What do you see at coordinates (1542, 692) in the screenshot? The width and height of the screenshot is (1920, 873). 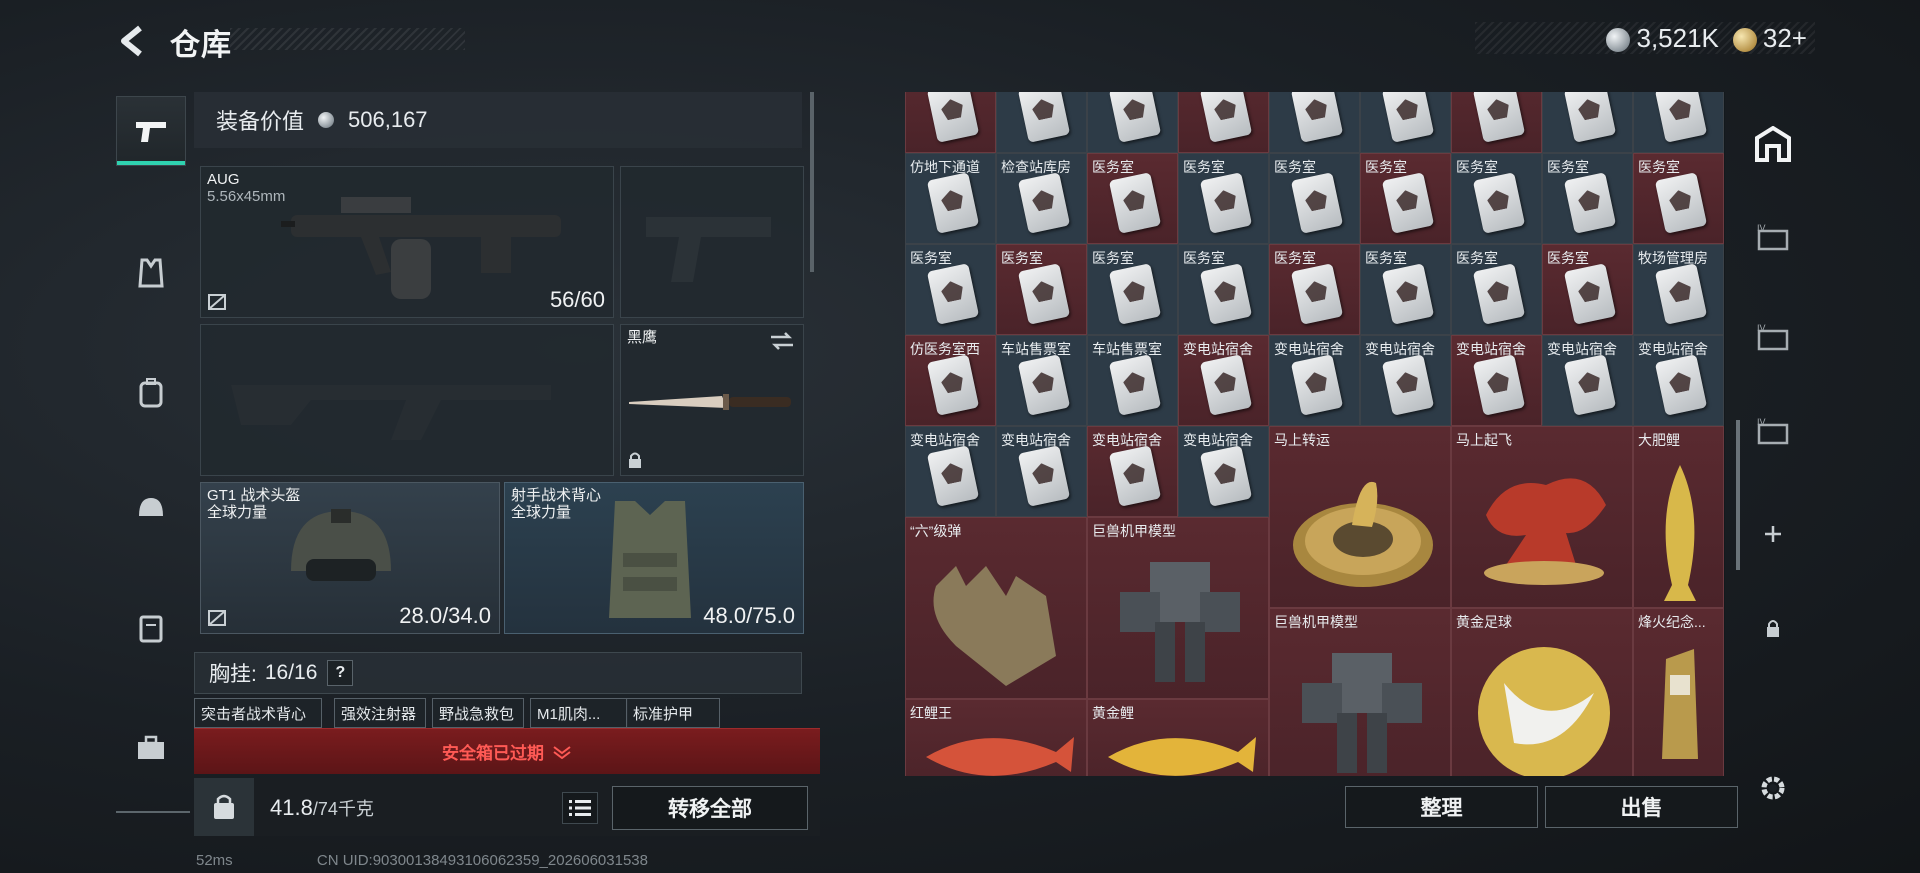 I see `stash-item-golden-football: 黄金足球` at bounding box center [1542, 692].